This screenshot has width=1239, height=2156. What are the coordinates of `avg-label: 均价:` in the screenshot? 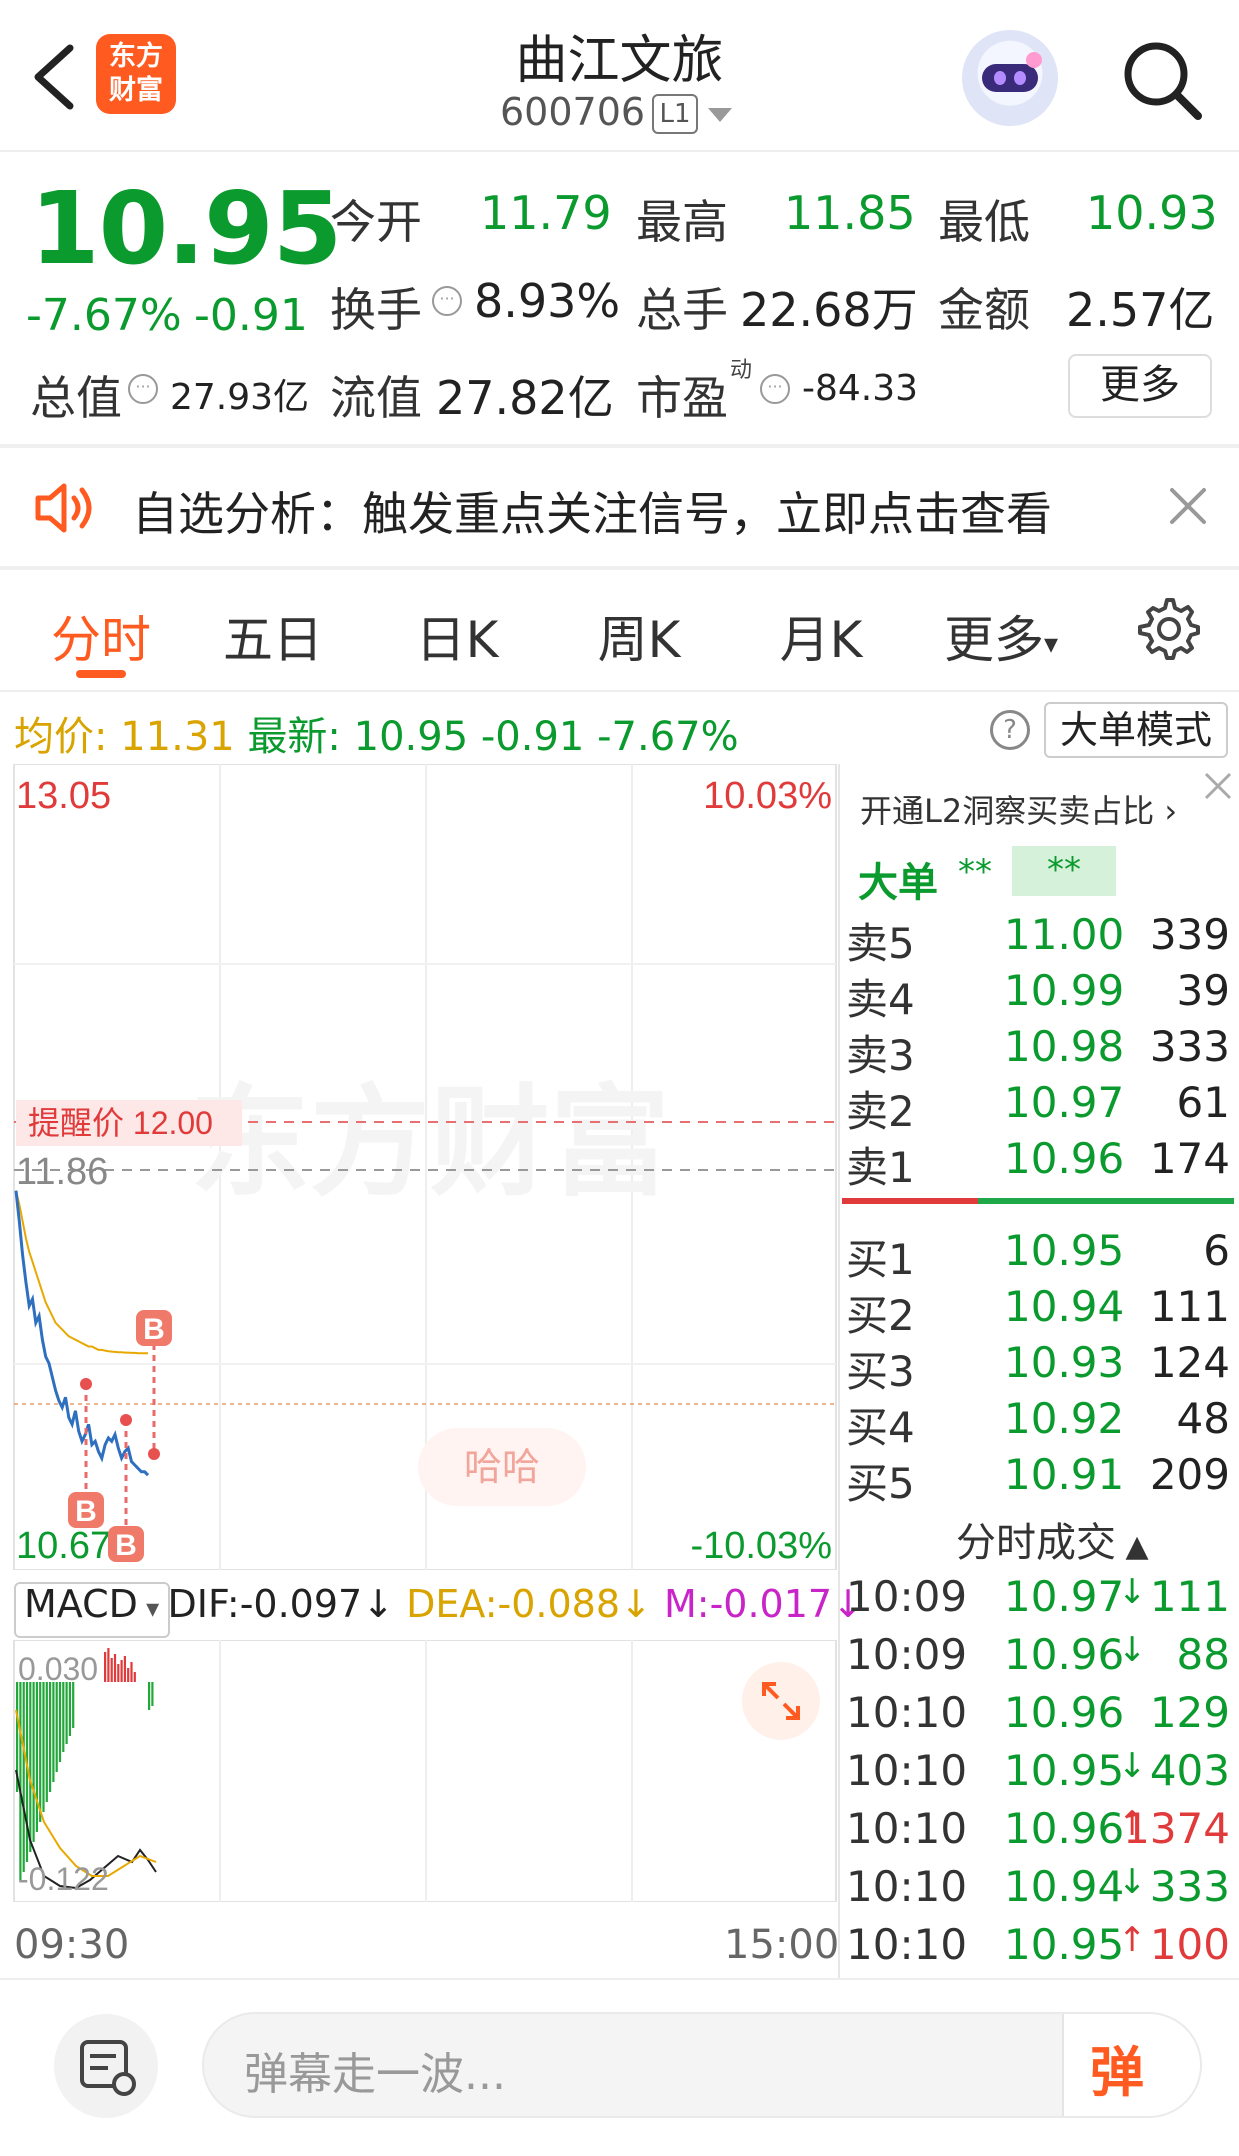 It's located at (61, 737).